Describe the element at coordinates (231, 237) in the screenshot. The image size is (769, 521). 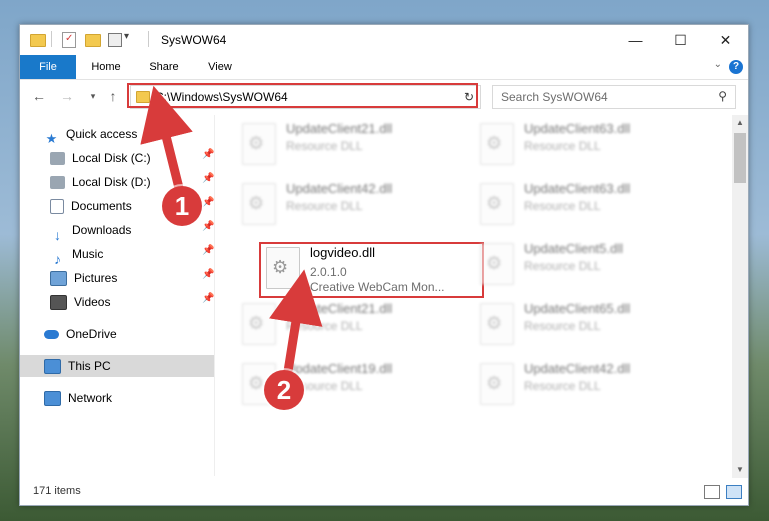
I see `annotation-arrows` at that location.